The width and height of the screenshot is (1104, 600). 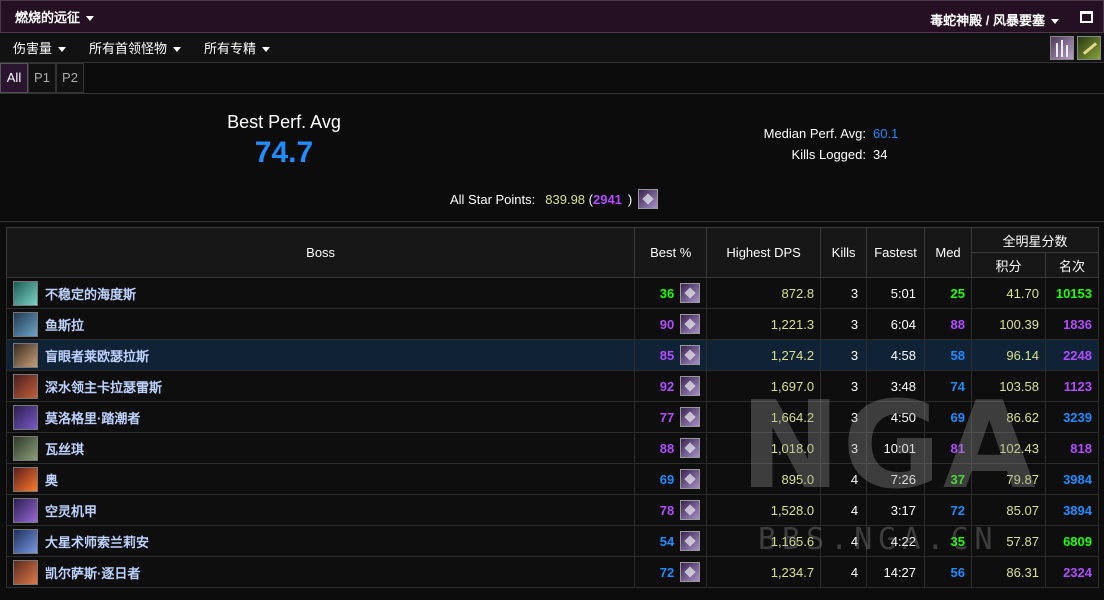 What do you see at coordinates (1072, 448) in the screenshot?
I see `allstar-rank: 818` at bounding box center [1072, 448].